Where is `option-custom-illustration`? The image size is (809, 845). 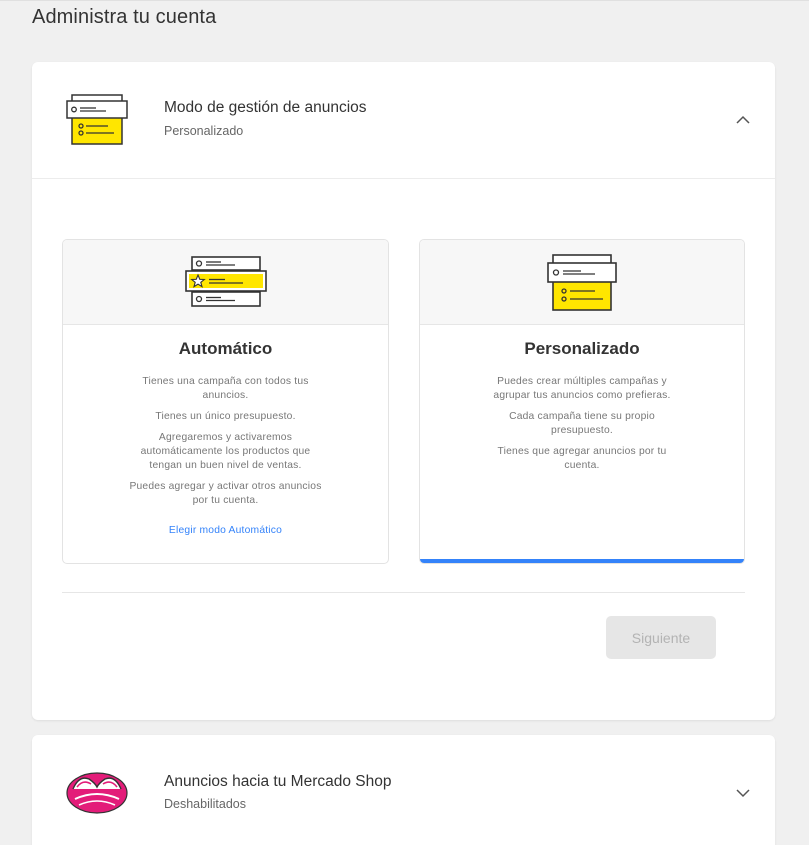 option-custom-illustration is located at coordinates (582, 282).